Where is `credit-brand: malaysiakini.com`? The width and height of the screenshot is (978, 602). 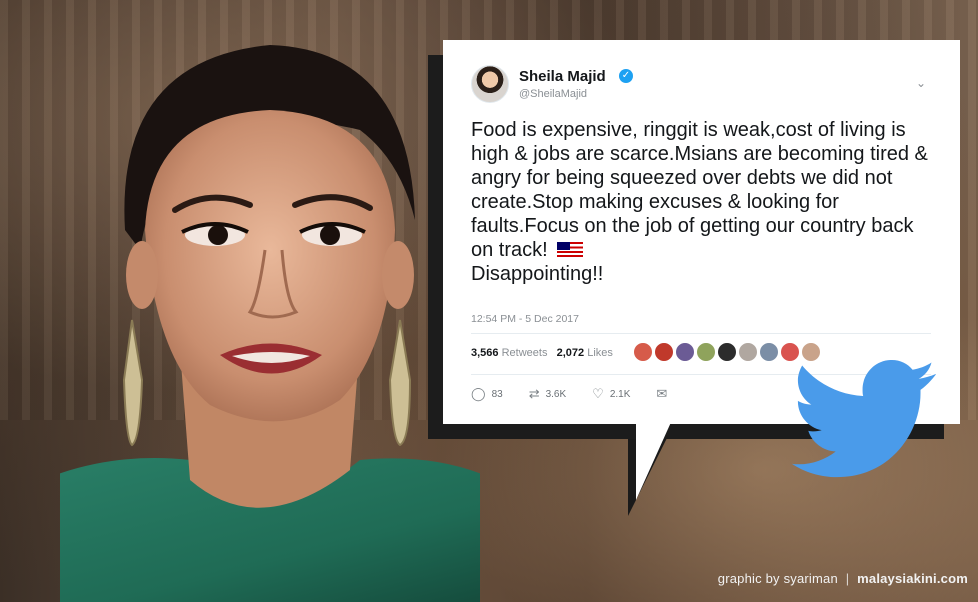
credit-brand: malaysiakini.com is located at coordinates (912, 578).